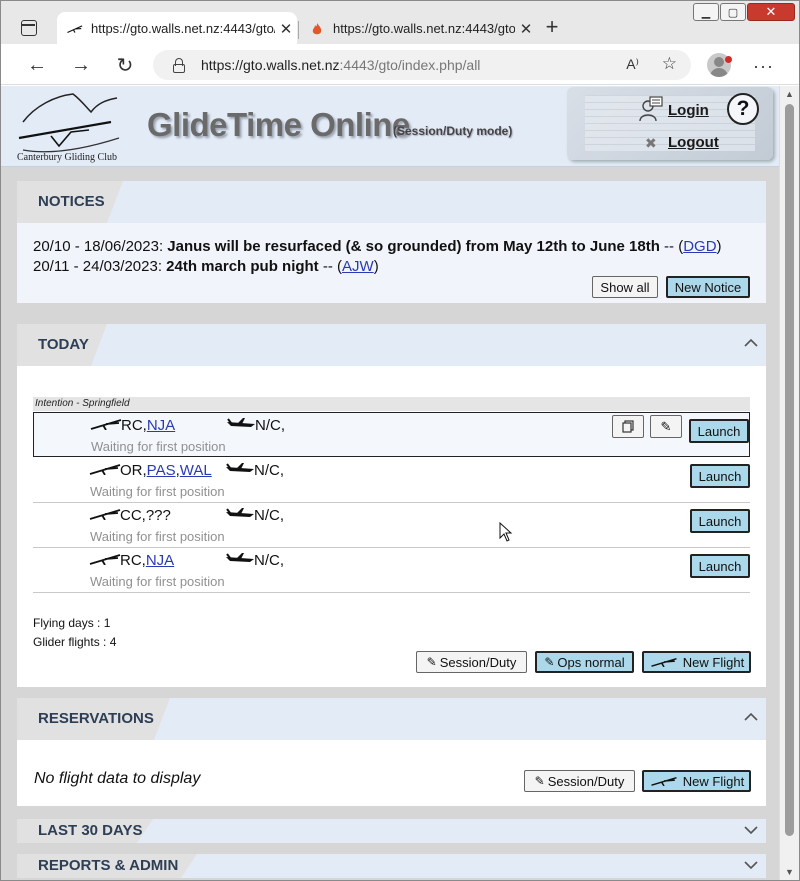 The image size is (800, 881). What do you see at coordinates (391, 404) in the screenshot?
I see `intention-label: Intention - Springfield` at bounding box center [391, 404].